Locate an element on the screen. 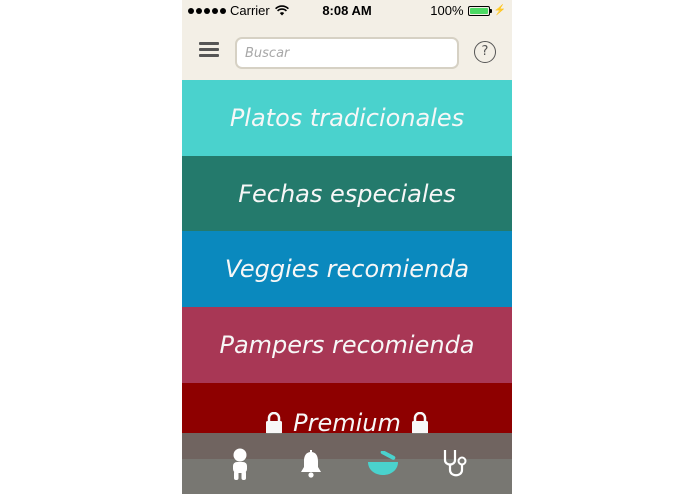 This screenshot has height=494, width=695. bell-icon is located at coordinates (311, 463).